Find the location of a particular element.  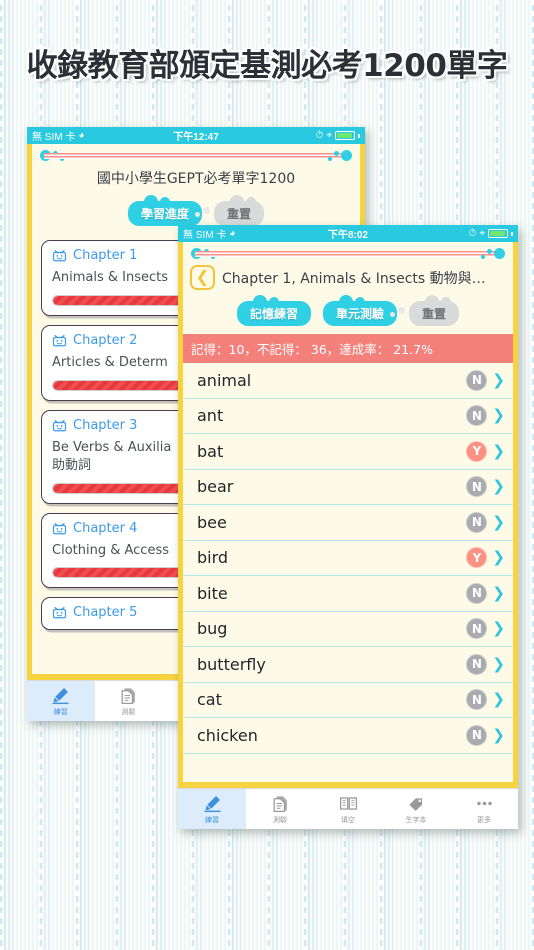

status-bar-left: 無 SIM 卡 ◕ 下午12:47 ⏱ ⌖ is located at coordinates (196, 135).